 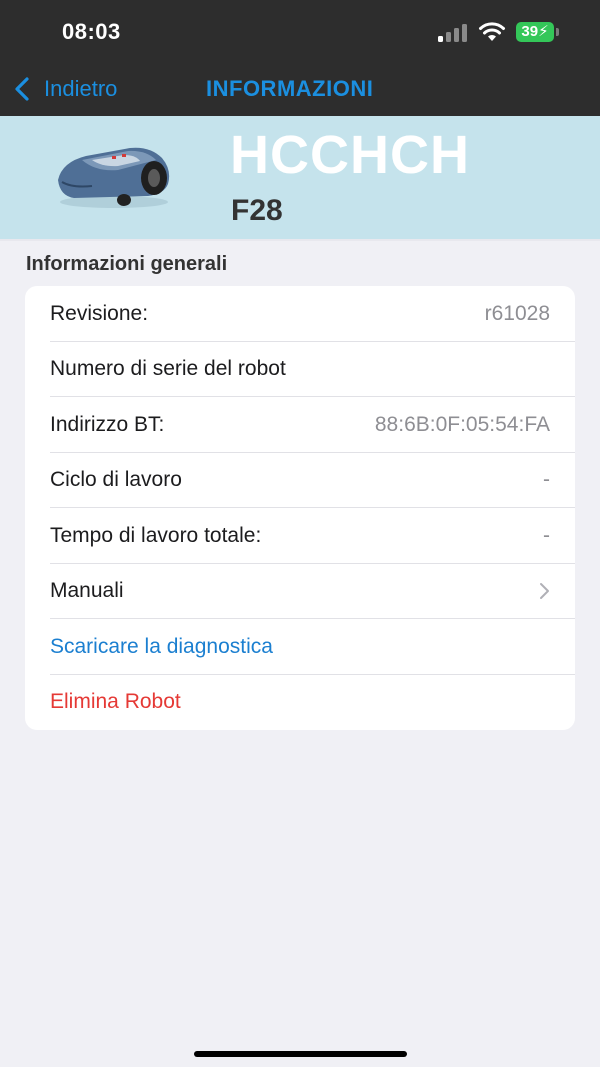 I want to click on back-label: Indietro, so click(x=81, y=88).